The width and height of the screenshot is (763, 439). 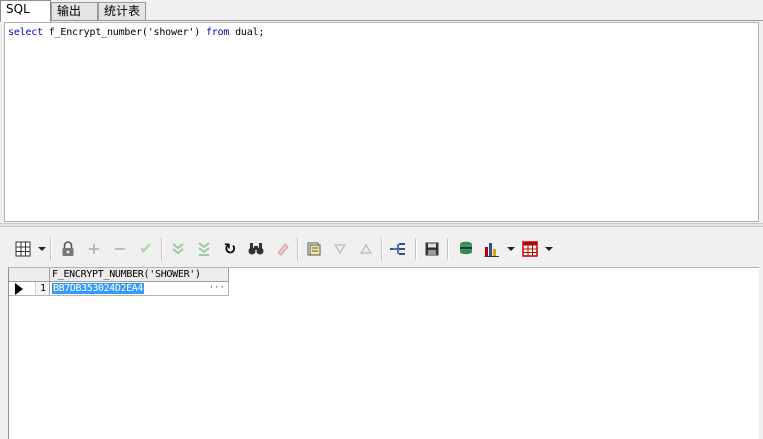 What do you see at coordinates (95, 32) in the screenshot?
I see `function-call: f_Encrypt_number(` at bounding box center [95, 32].